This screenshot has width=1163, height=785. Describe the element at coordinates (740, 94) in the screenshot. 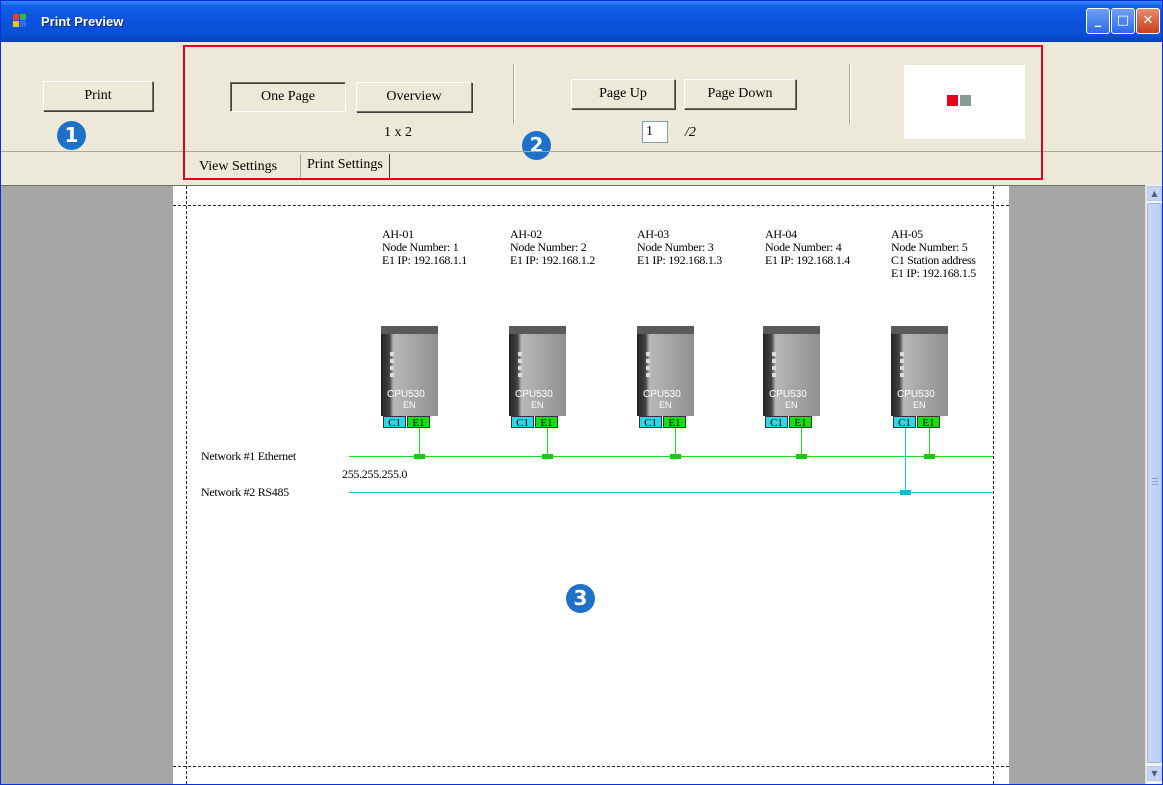

I see `page-down-button: Page Down` at that location.